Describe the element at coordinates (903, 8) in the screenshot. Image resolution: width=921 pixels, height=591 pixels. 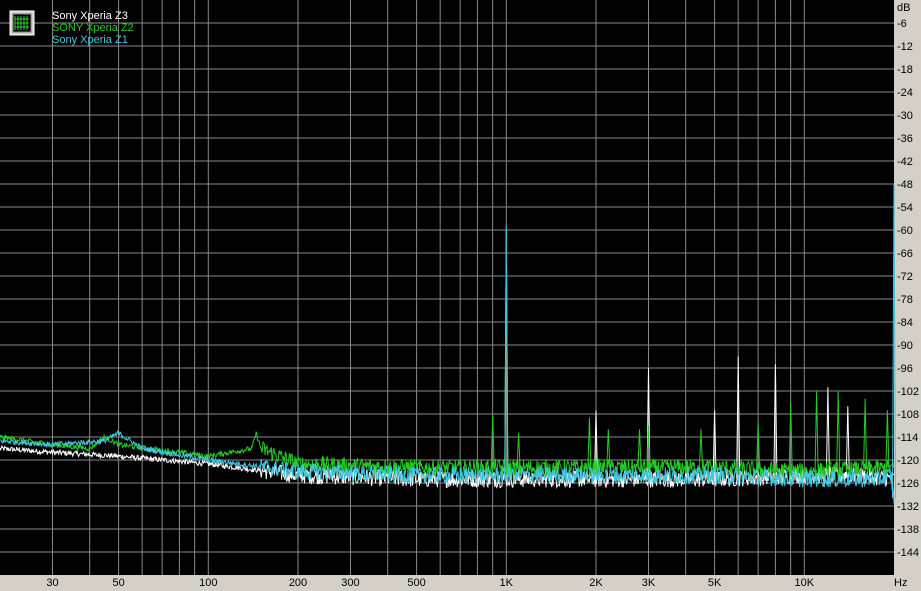
I see `y-axis-unit-label: dB` at that location.